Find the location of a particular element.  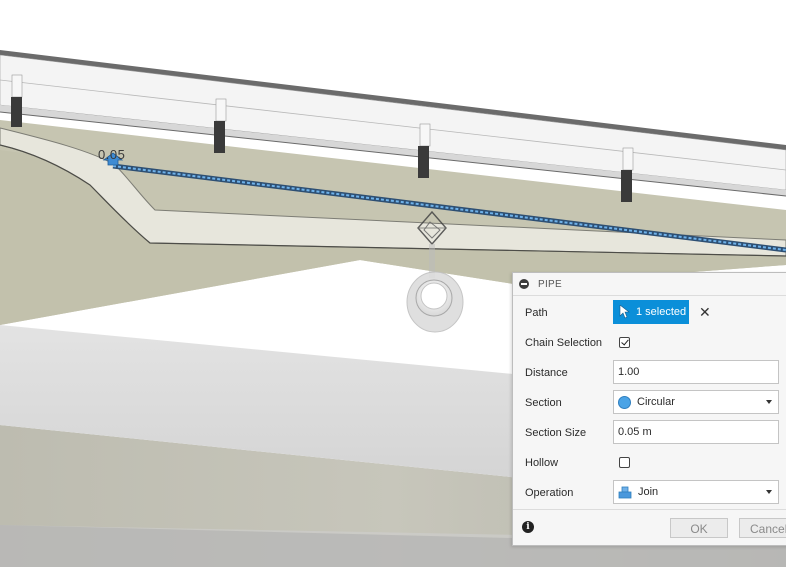

join-icon is located at coordinates (625, 492).